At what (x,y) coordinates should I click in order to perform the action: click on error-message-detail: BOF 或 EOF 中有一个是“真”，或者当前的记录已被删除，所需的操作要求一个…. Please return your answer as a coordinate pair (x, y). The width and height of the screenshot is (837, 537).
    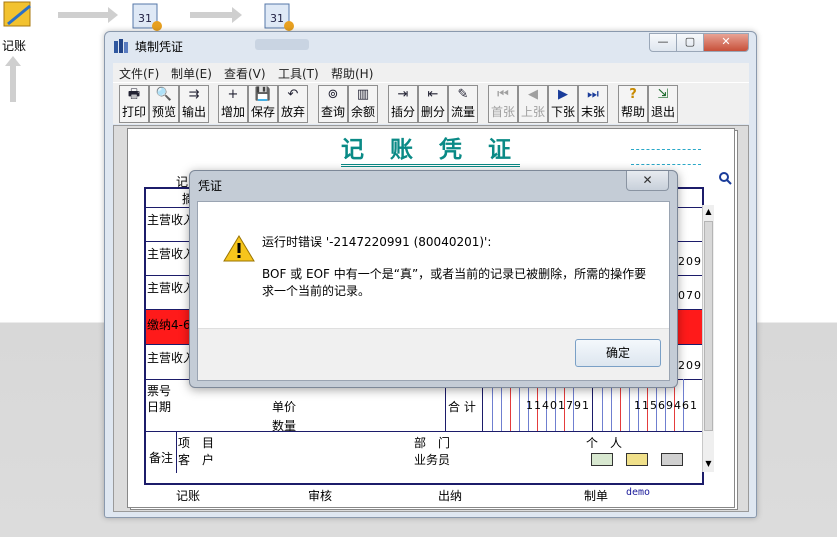
    Looking at the image, I should click on (454, 282).